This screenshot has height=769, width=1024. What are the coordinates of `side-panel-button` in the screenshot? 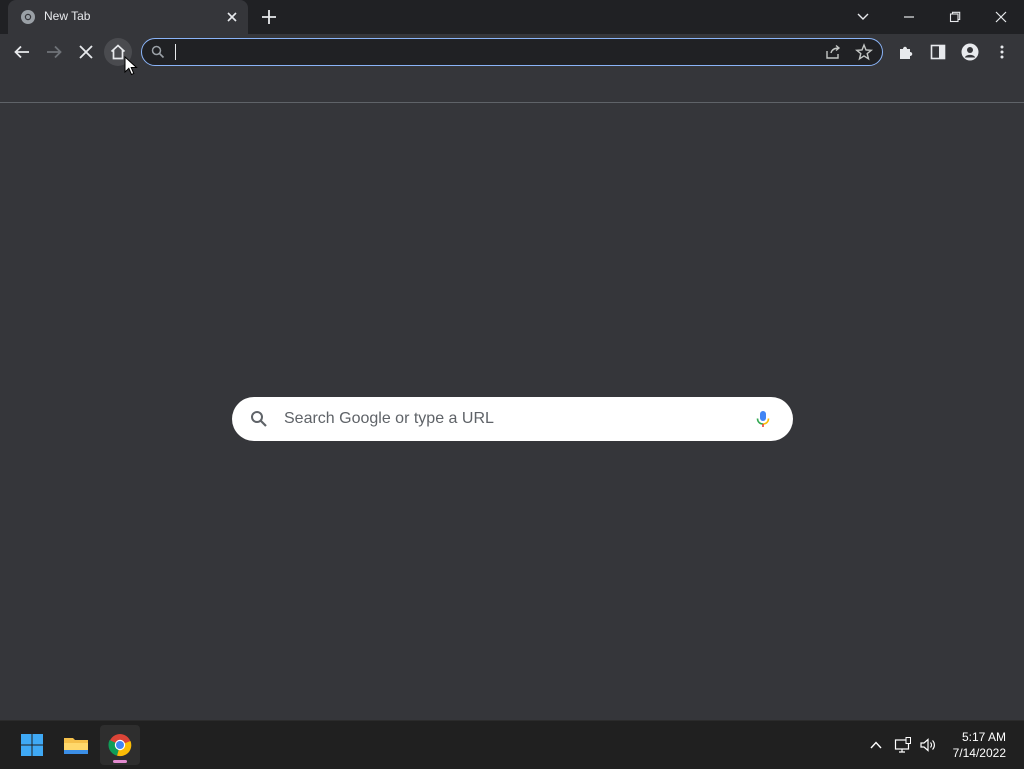 It's located at (938, 52).